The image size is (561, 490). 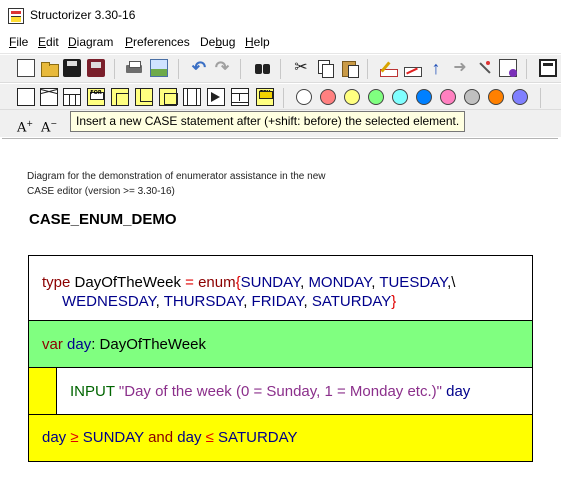 I want to click on save-icon, so click(x=72, y=68).